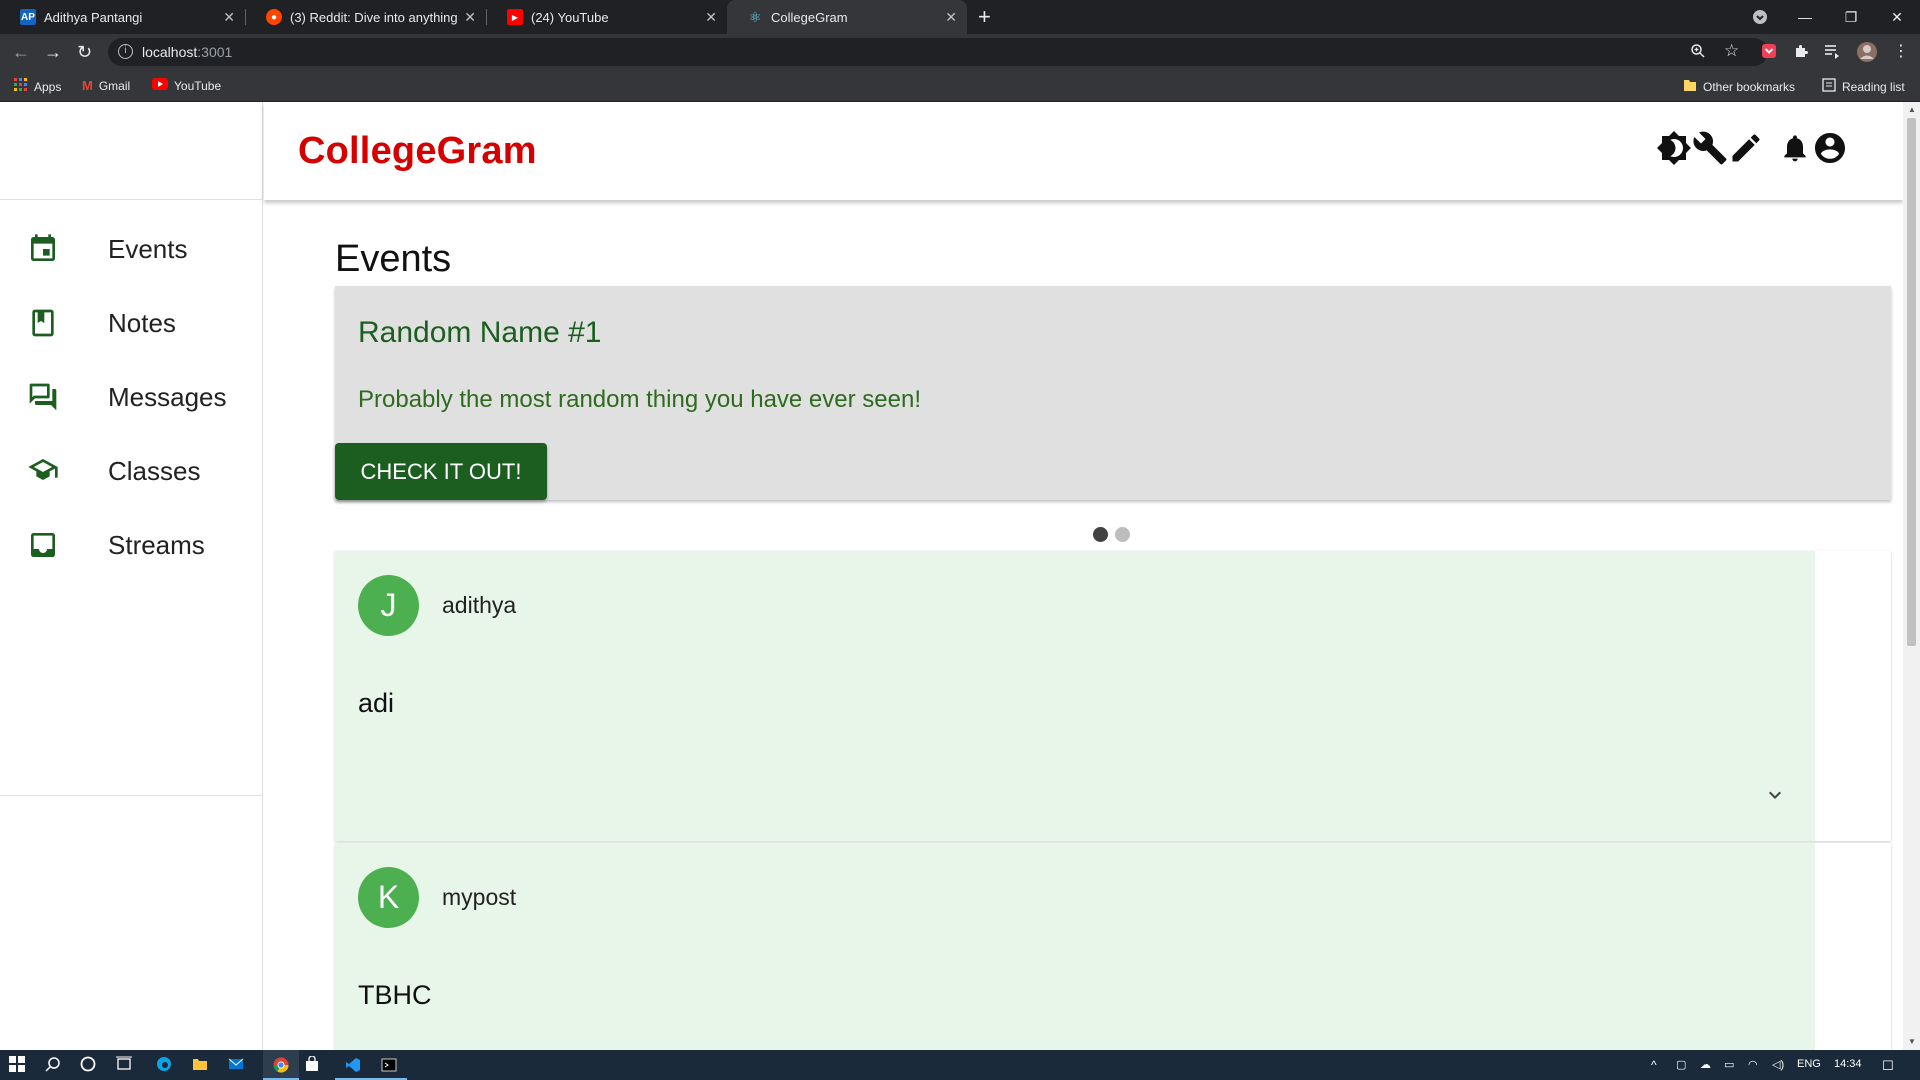  Describe the element at coordinates (1912, 109) in the screenshot. I see `scroll-up-arrow-icon: ▲` at that location.